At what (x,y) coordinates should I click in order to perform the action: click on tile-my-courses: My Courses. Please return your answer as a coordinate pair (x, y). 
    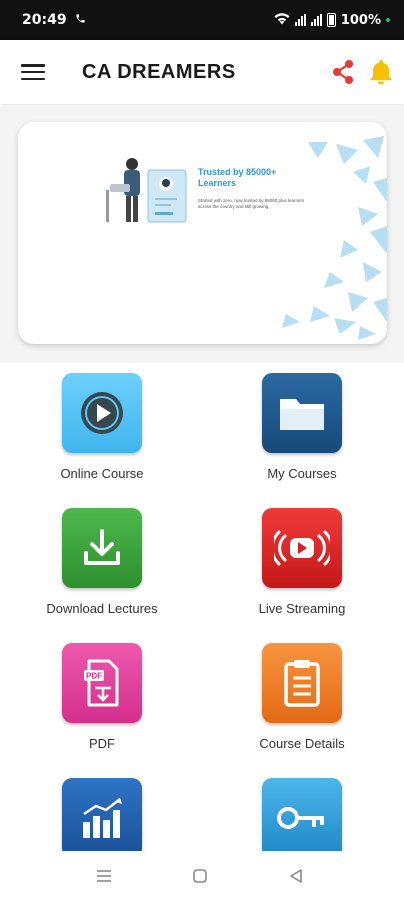
    Looking at the image, I should click on (302, 430).